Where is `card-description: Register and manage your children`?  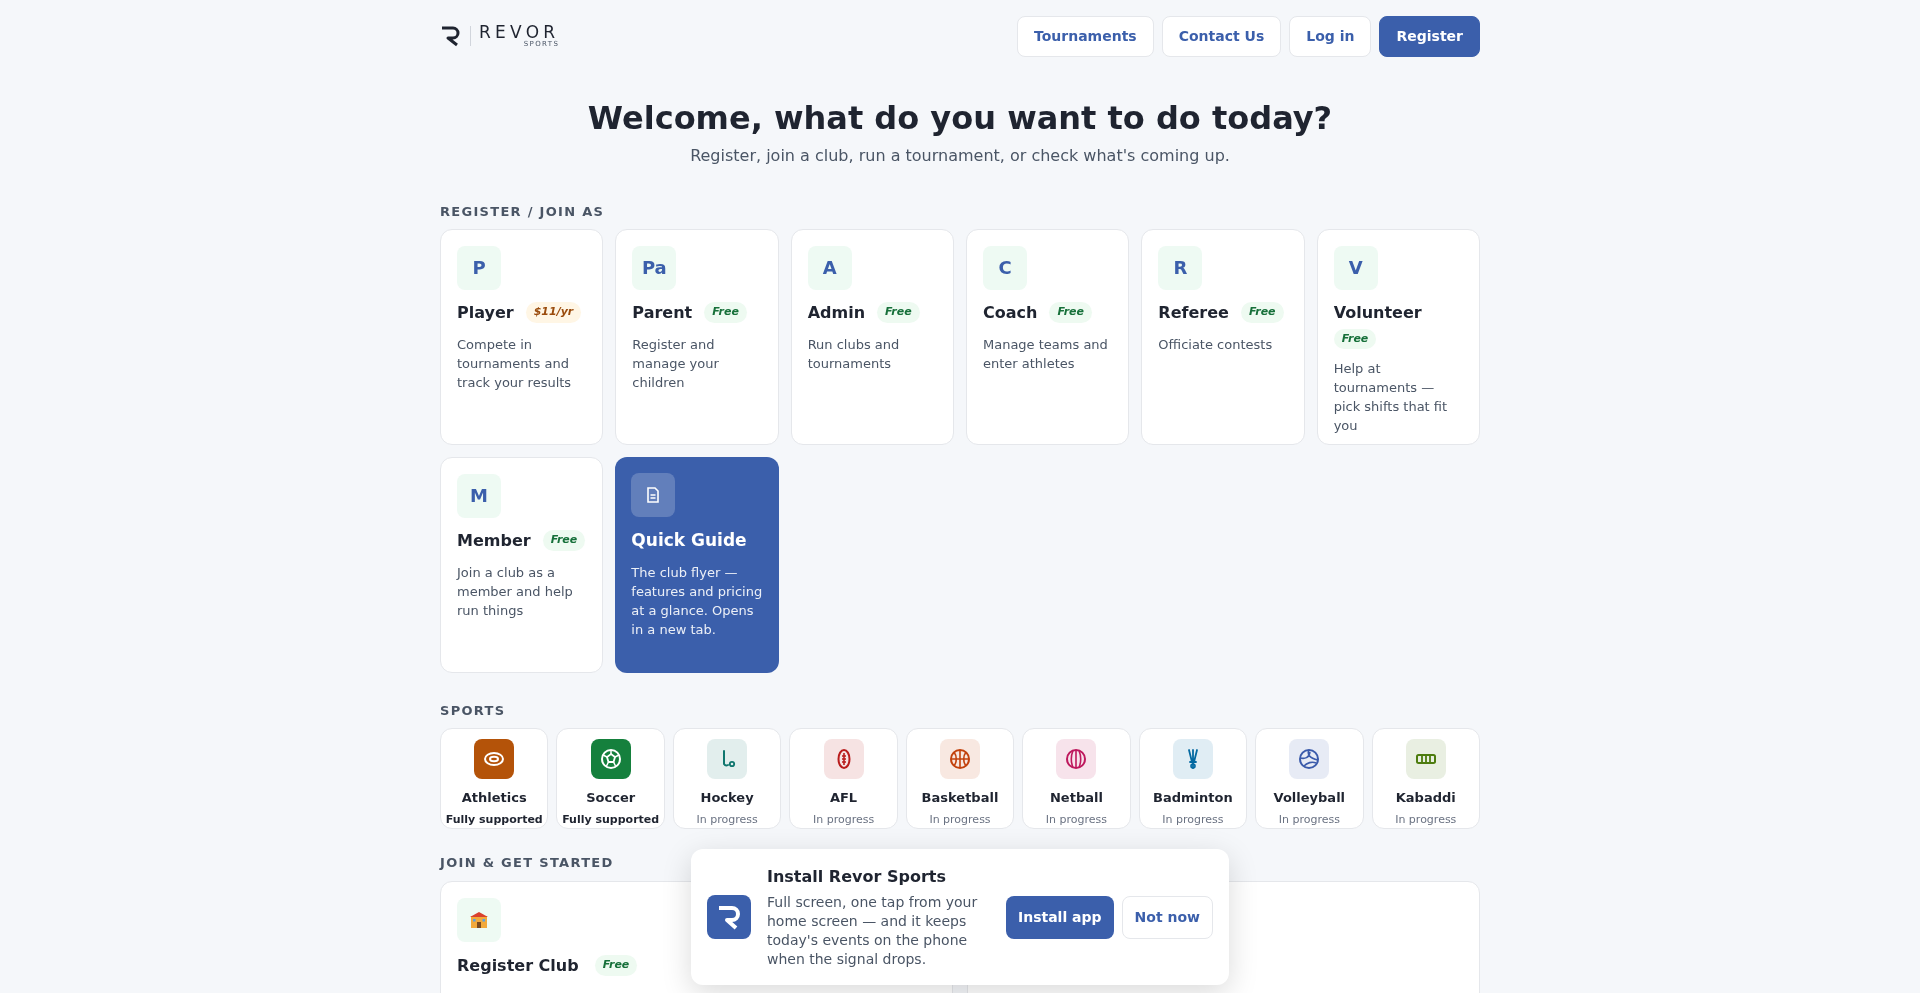
card-description: Register and manage your children is located at coordinates (676, 363).